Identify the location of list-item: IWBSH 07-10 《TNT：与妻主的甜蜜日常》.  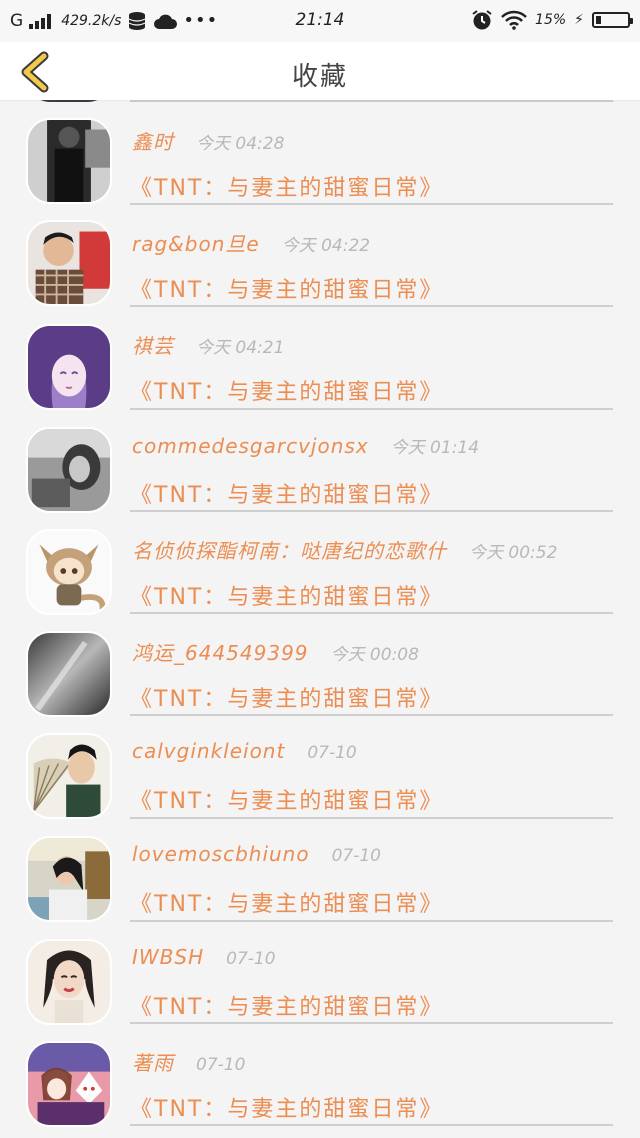
(320, 973).